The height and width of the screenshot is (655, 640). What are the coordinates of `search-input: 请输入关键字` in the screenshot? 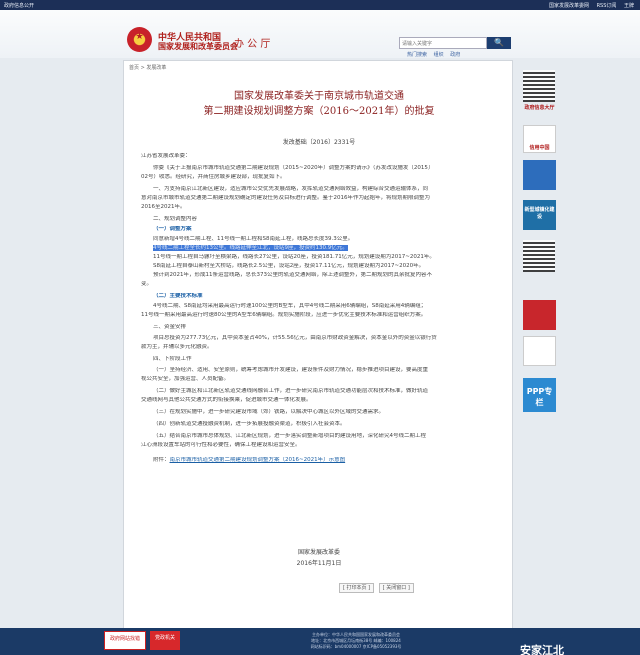 It's located at (443, 43).